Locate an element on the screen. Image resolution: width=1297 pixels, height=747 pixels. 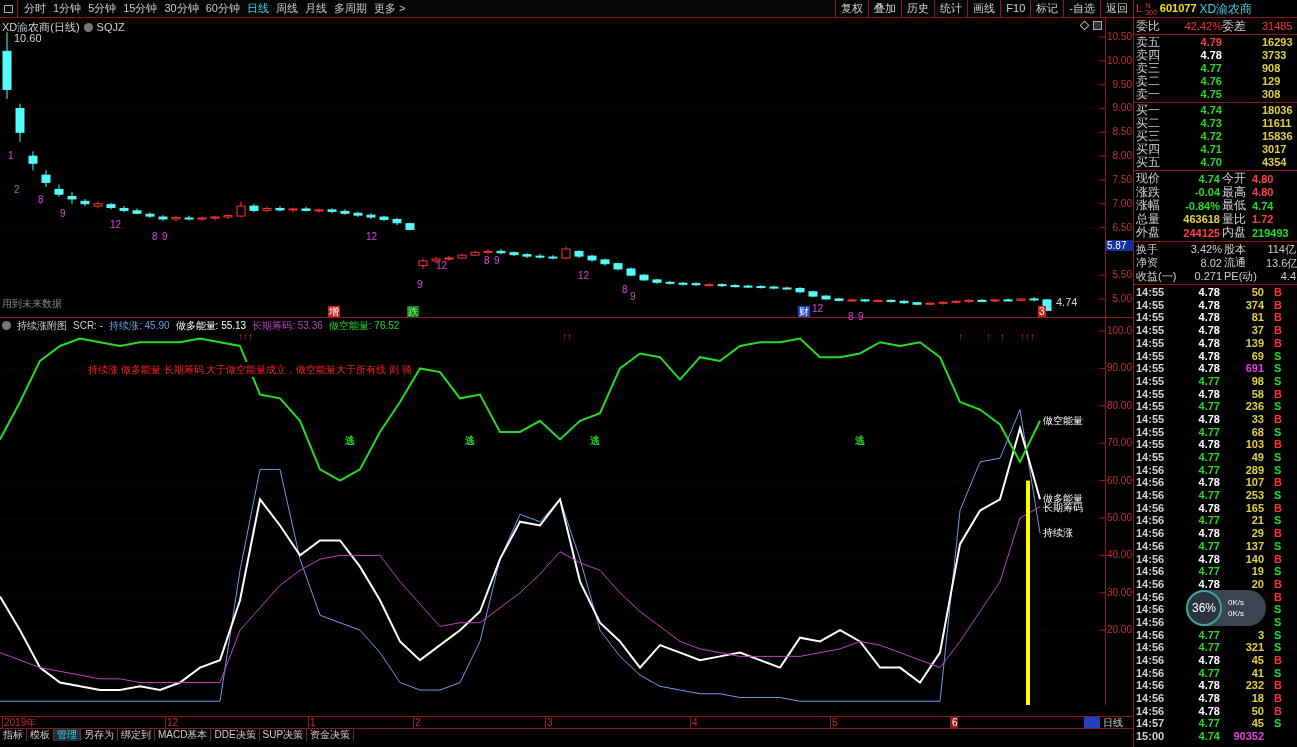
tick-volume: 107 is located at coordinates (1254, 483).